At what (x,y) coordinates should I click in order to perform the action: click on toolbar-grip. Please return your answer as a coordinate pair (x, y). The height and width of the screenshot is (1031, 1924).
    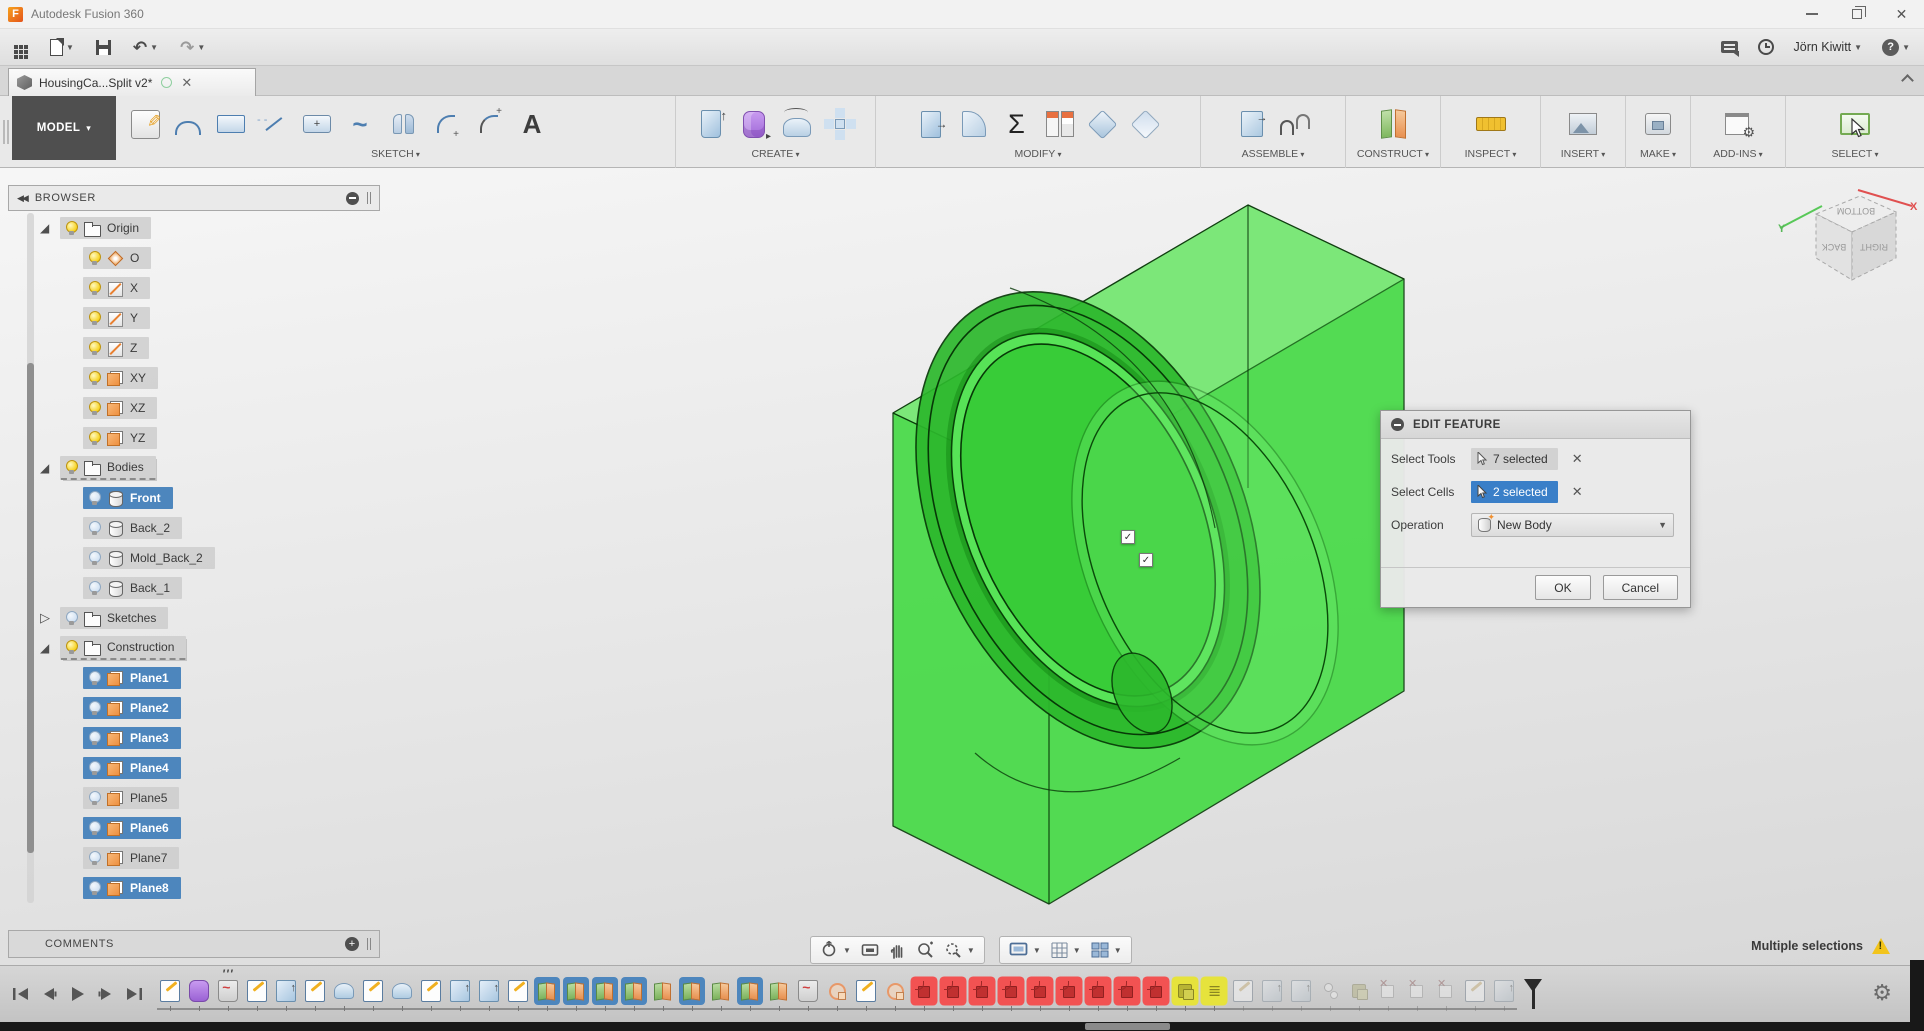
    Looking at the image, I should click on (6, 131).